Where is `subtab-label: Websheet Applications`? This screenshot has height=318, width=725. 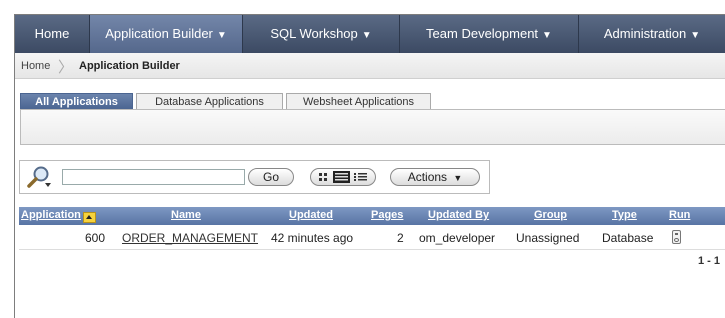 subtab-label: Websheet Applications is located at coordinates (358, 102).